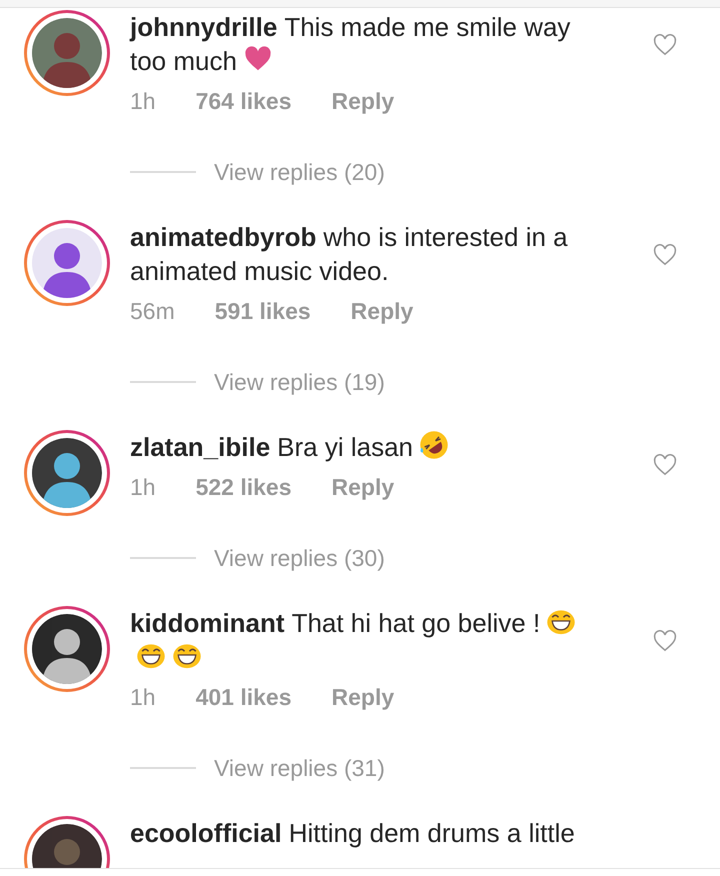  What do you see at coordinates (183, 61) in the screenshot?
I see `comment-text: too much` at bounding box center [183, 61].